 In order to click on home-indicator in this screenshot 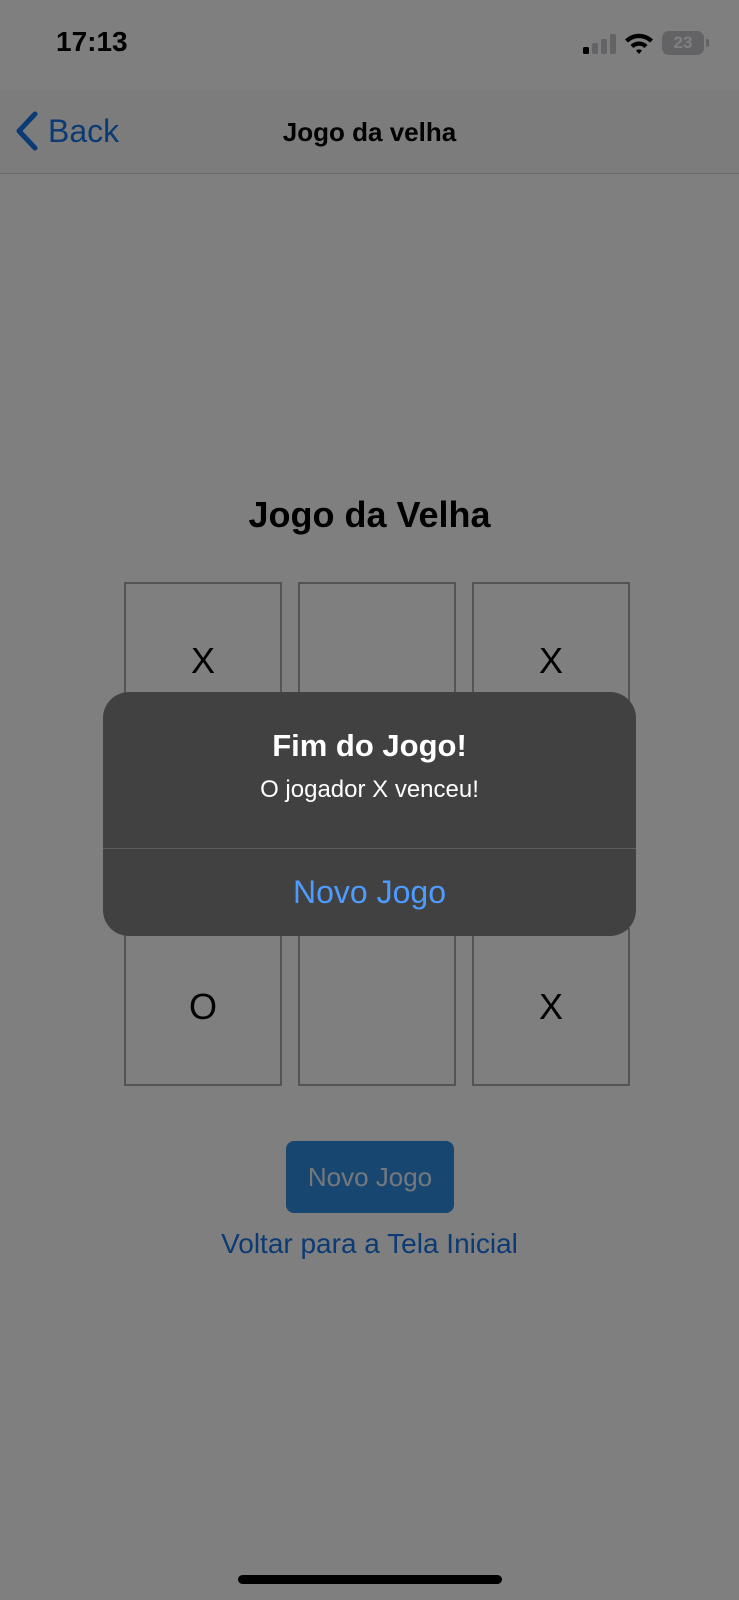, I will do `click(370, 1579)`.